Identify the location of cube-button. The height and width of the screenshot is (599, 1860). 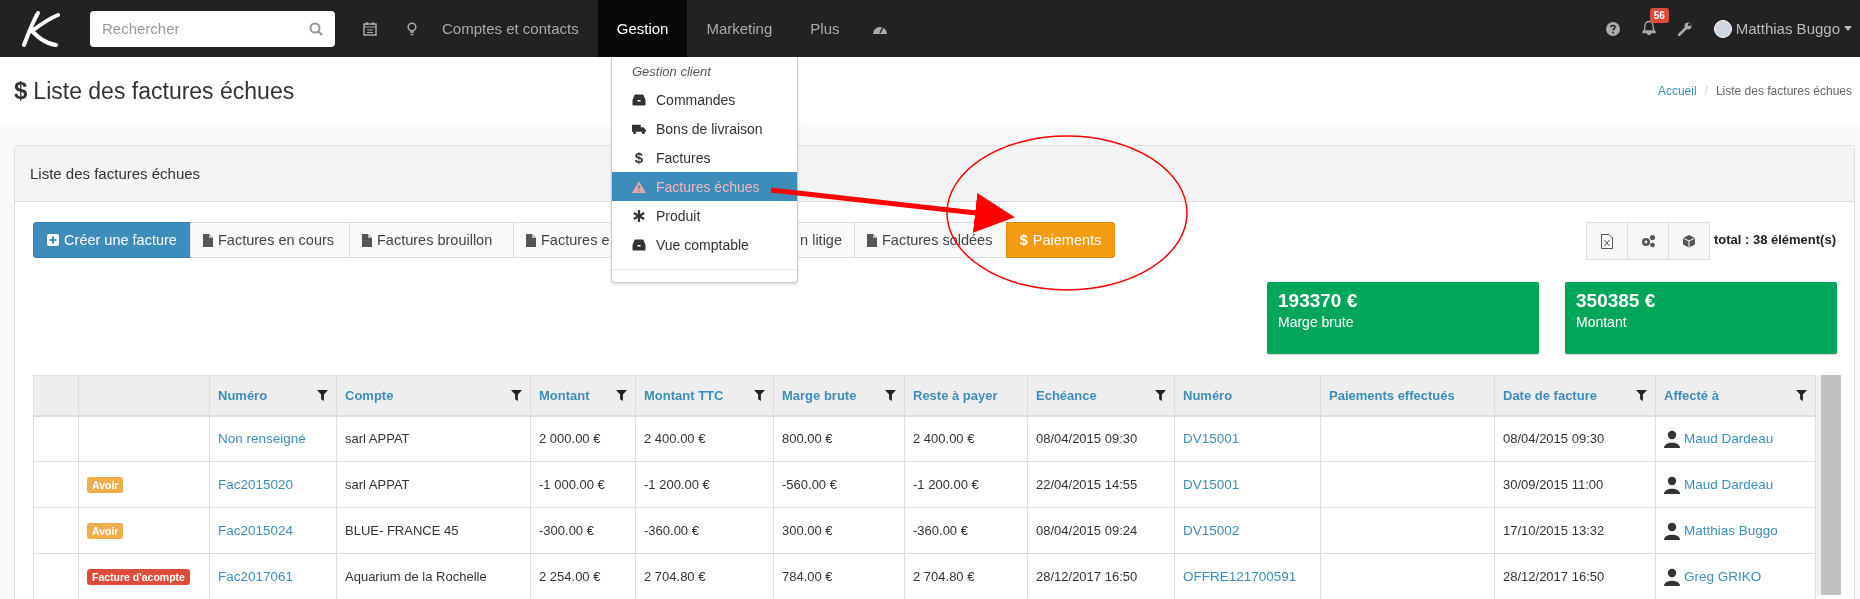
(1688, 241).